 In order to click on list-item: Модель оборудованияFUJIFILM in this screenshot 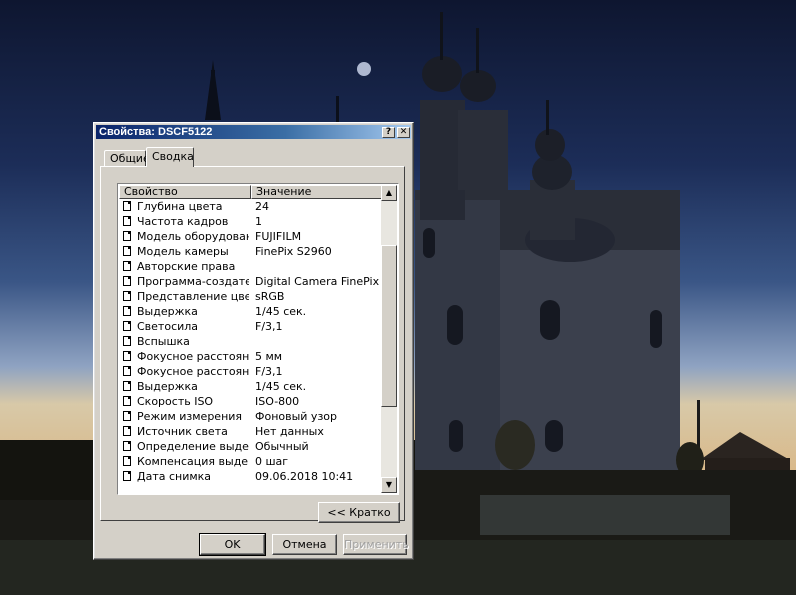, I will do `click(251, 236)`.